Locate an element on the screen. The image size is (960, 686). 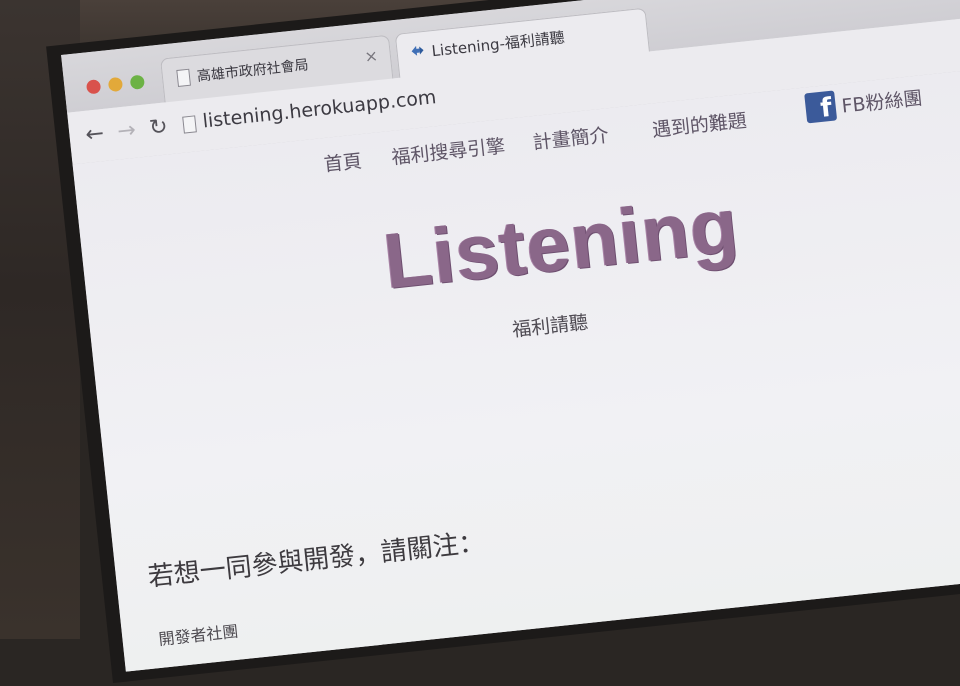
close-window-button is located at coordinates (93, 87).